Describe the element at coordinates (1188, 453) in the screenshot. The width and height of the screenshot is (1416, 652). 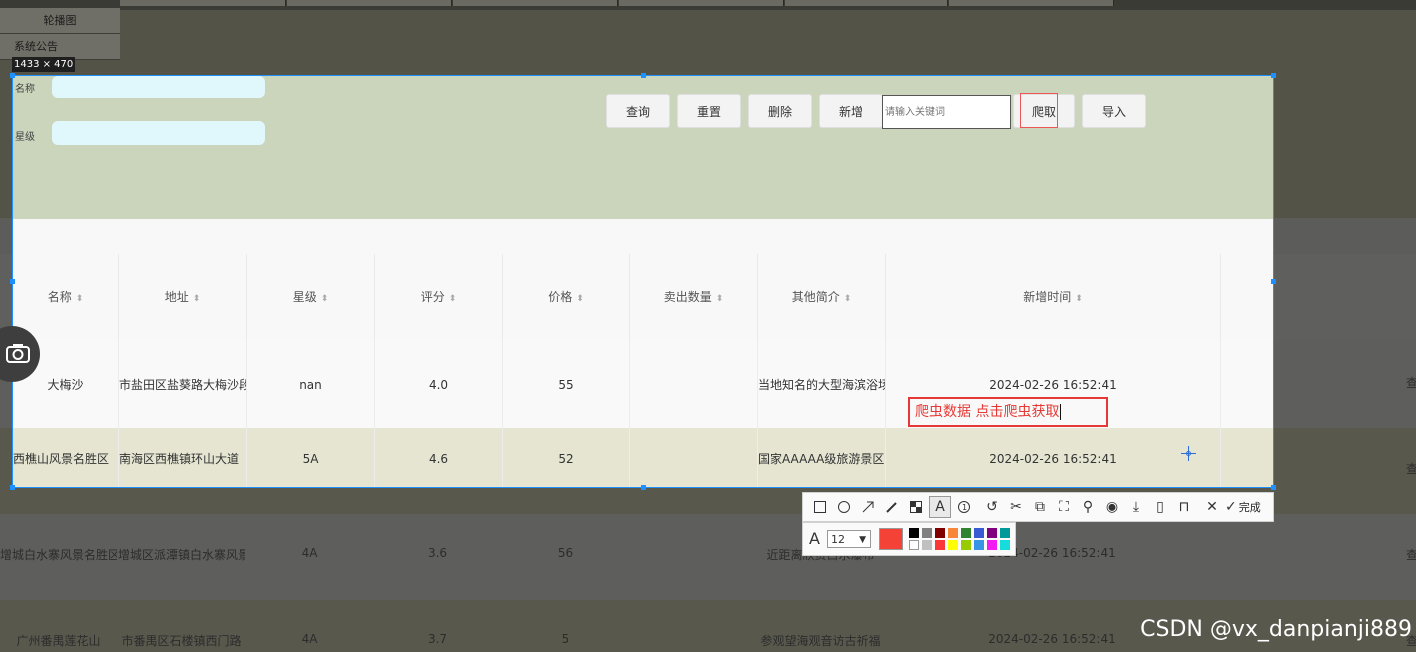
I see `crosshair-cursor-icon` at that location.